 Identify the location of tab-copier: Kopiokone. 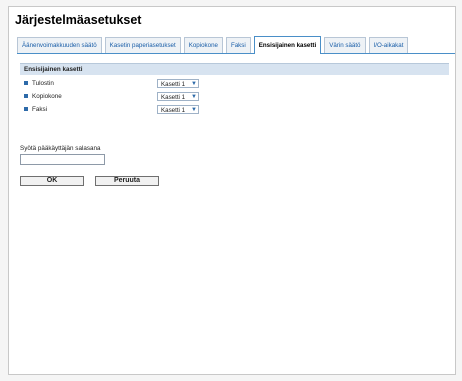
(203, 45).